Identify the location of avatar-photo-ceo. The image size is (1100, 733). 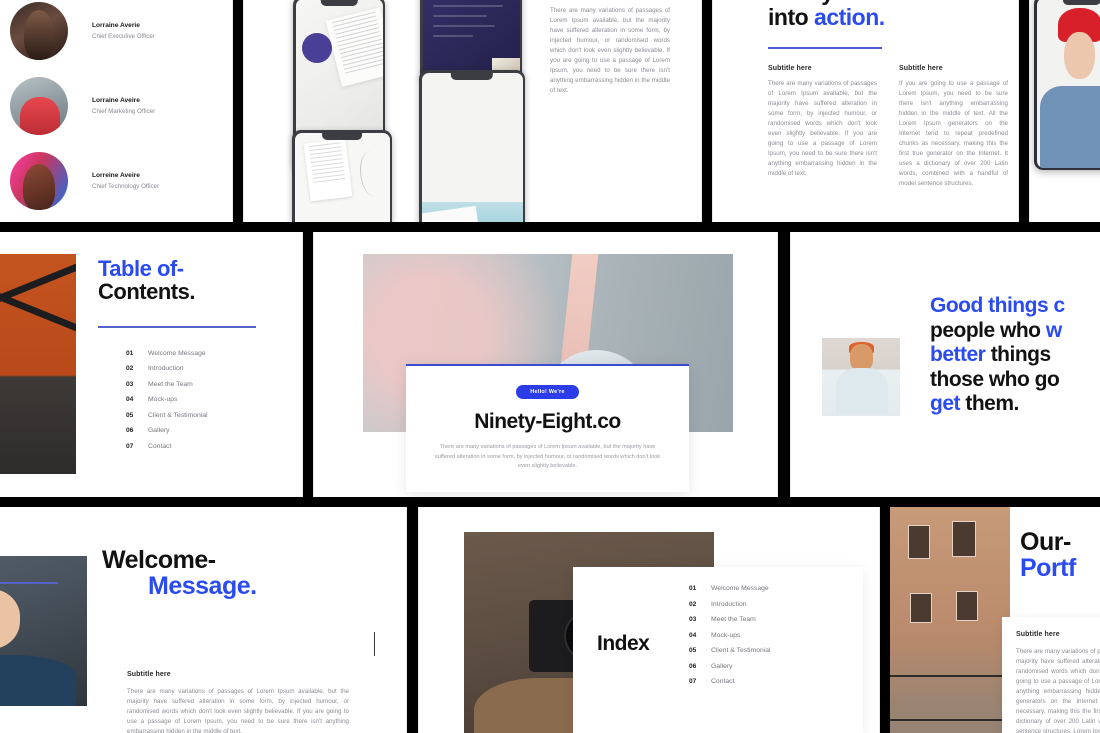
(39, 31).